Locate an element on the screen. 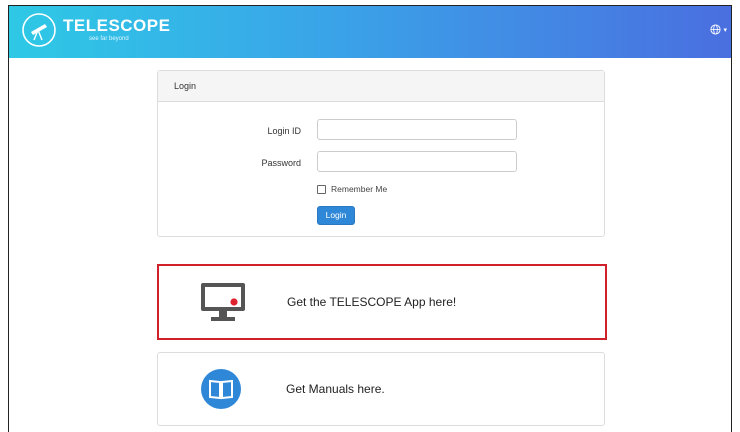 The image size is (740, 432). language-selector: ▾ is located at coordinates (718, 29).